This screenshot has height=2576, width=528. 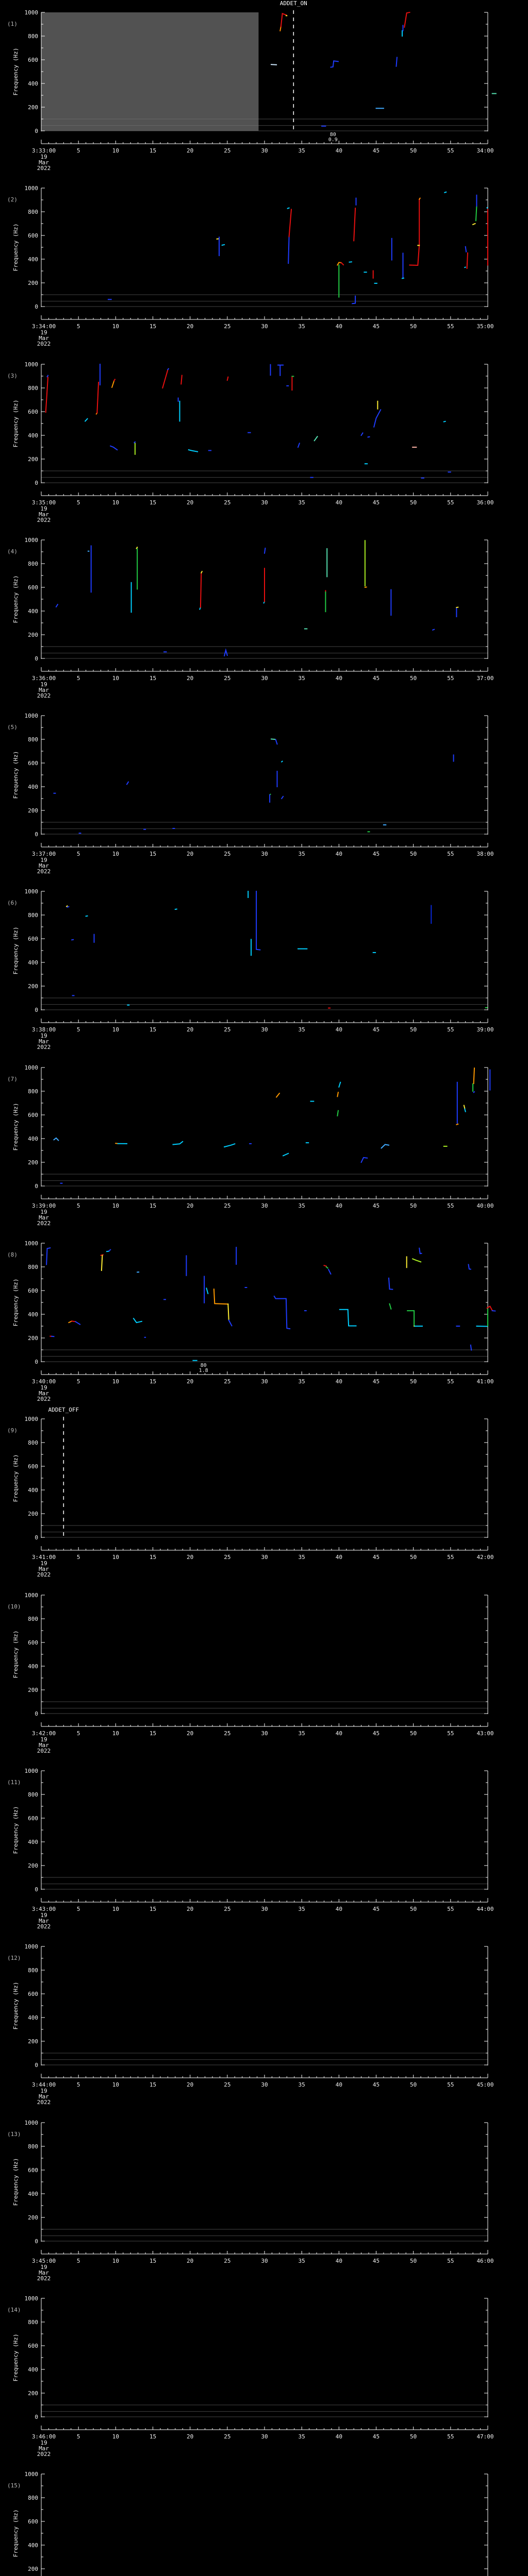 I want to click on panel-index-label: (10), so click(x=14, y=1606).